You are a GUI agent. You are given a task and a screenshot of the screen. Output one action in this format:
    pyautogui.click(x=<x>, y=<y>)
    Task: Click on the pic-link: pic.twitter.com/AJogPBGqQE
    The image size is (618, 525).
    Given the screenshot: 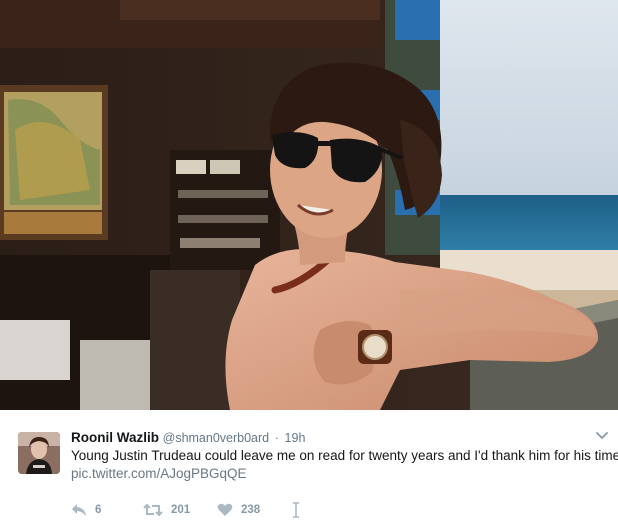 What is the action you would take?
    pyautogui.click(x=159, y=474)
    